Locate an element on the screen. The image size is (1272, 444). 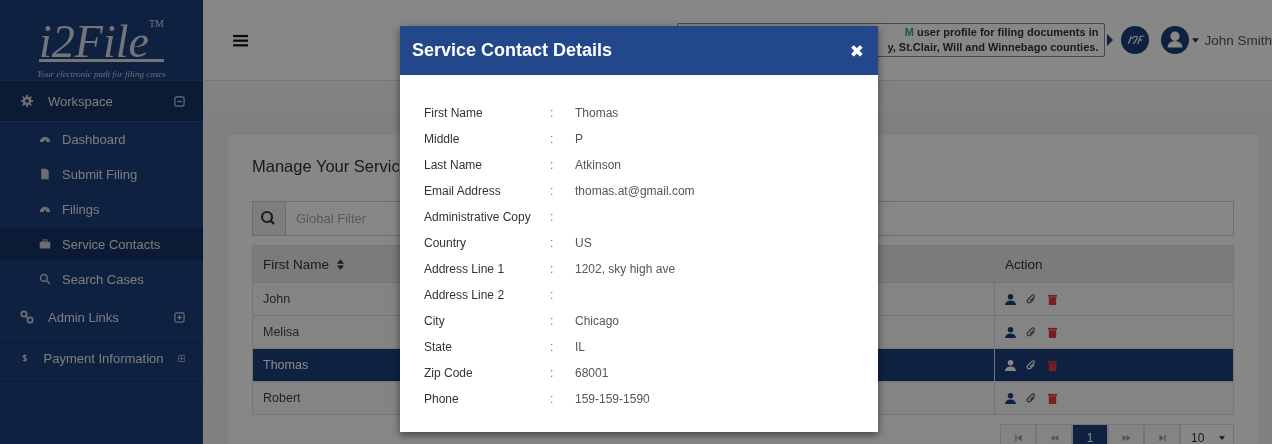
field-label: First Name is located at coordinates (454, 113).